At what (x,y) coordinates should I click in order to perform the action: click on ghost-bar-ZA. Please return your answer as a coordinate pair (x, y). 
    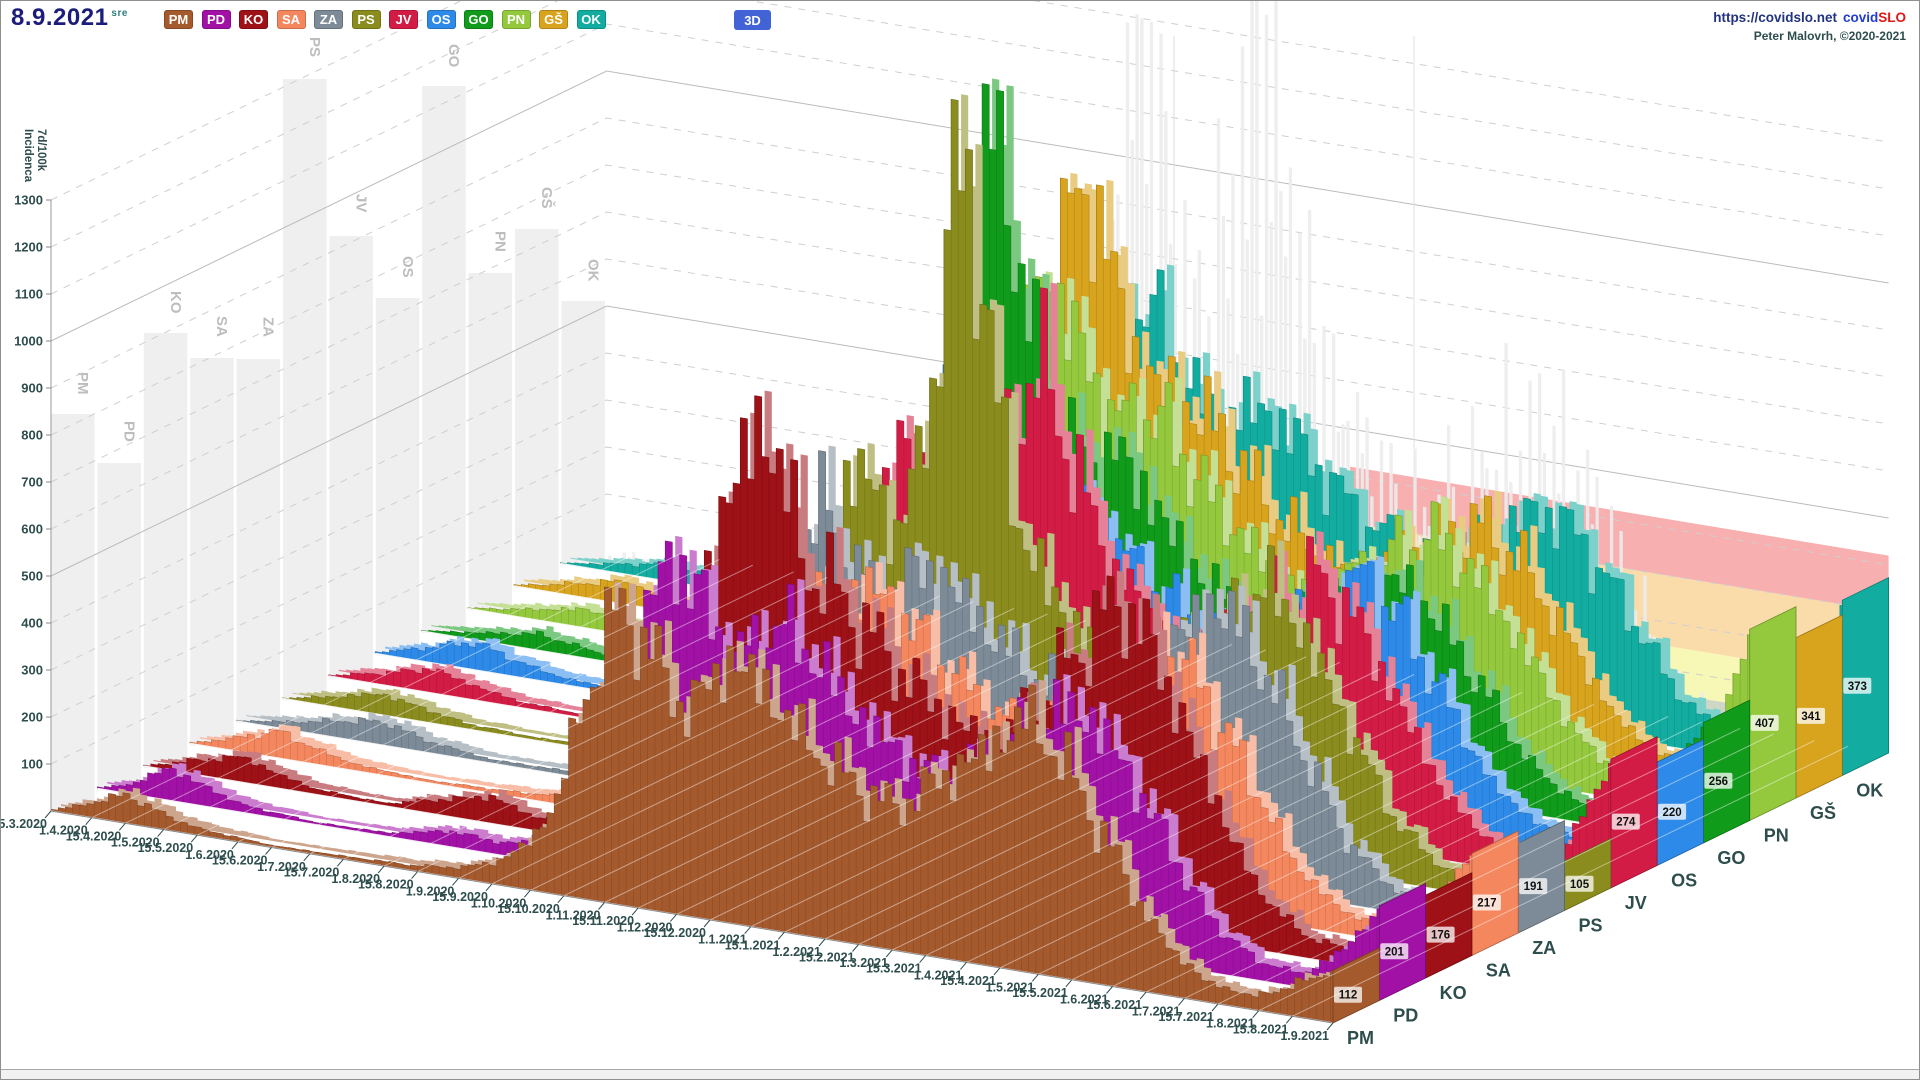
    Looking at the image, I should click on (258, 541).